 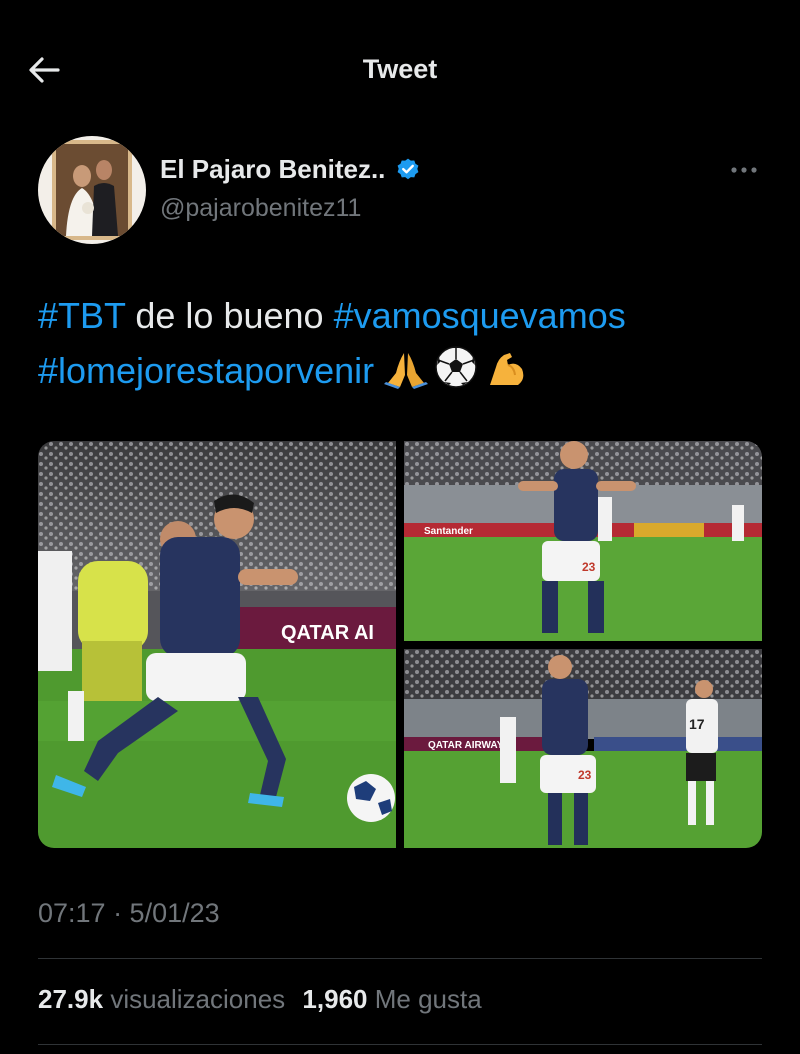 I want to click on likes-count: 1,960, so click(x=335, y=999).